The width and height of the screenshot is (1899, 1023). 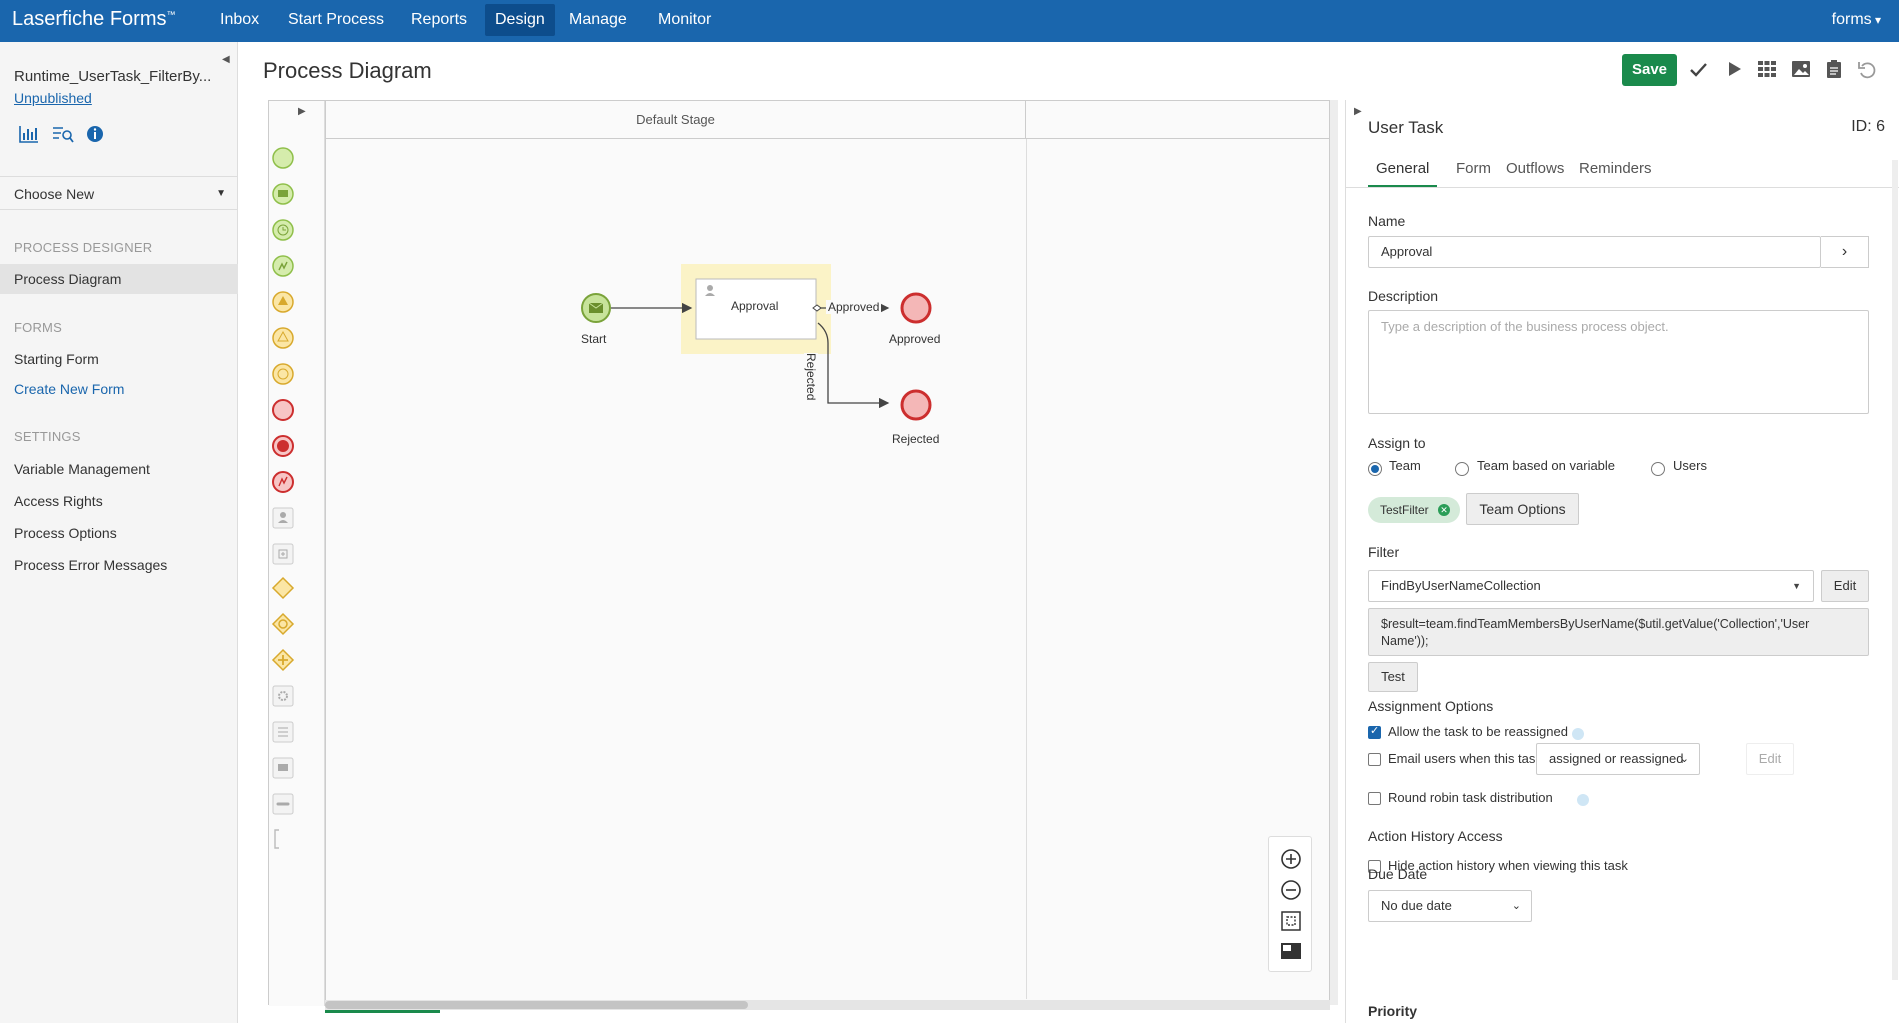 I want to click on sidebar-item-access-rights: Access Rights, so click(x=119, y=501).